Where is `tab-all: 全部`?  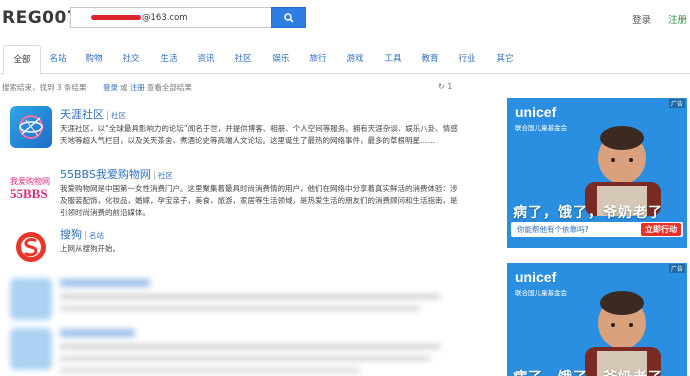 tab-all: 全部 is located at coordinates (22, 60).